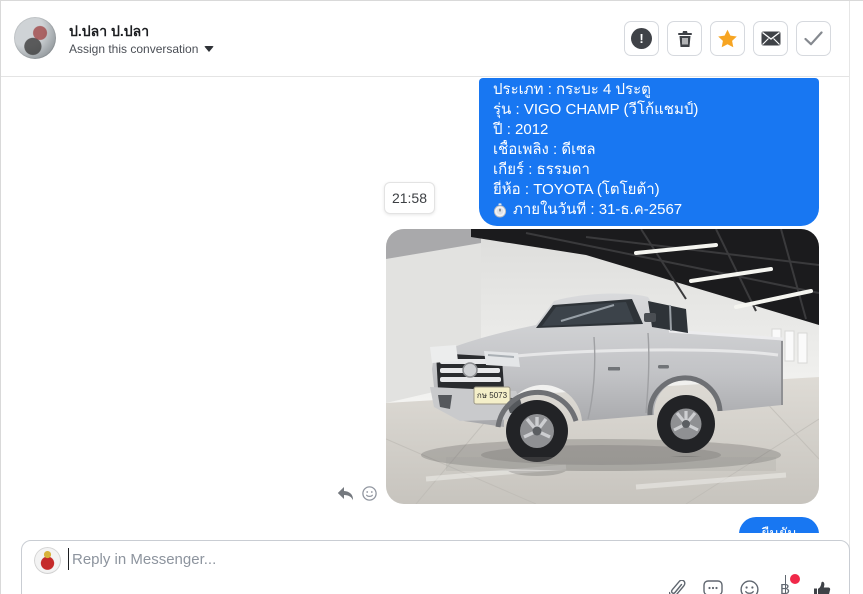 The width and height of the screenshot is (863, 594). I want to click on check-icon, so click(813, 38).